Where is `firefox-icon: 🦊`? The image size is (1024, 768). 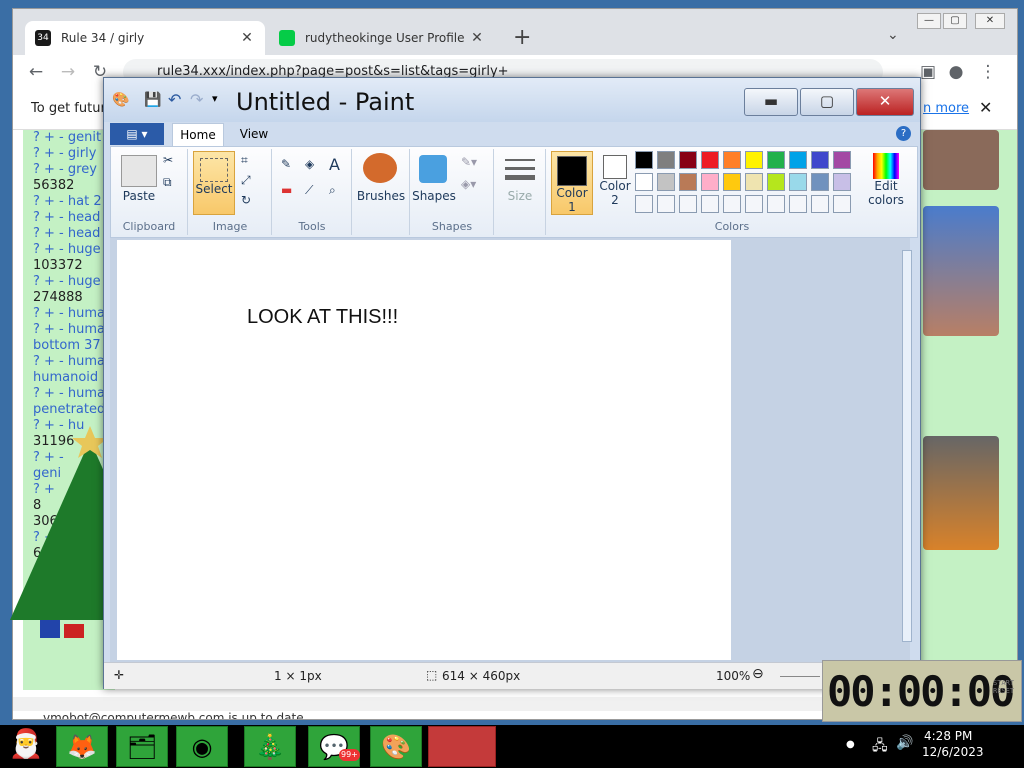
firefox-icon: 🦊 is located at coordinates (82, 746).